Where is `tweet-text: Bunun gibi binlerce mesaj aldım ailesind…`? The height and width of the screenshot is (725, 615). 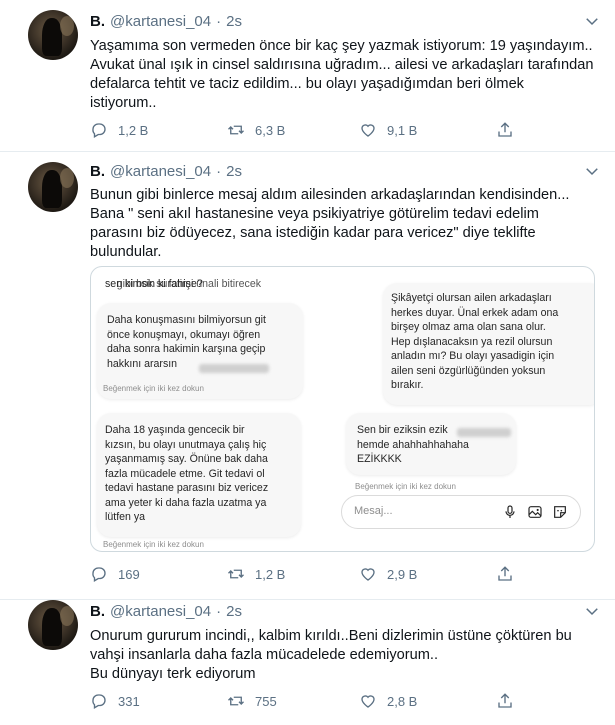
tweet-text: Bunun gibi binlerce mesaj aldım ailesind… is located at coordinates (329, 224).